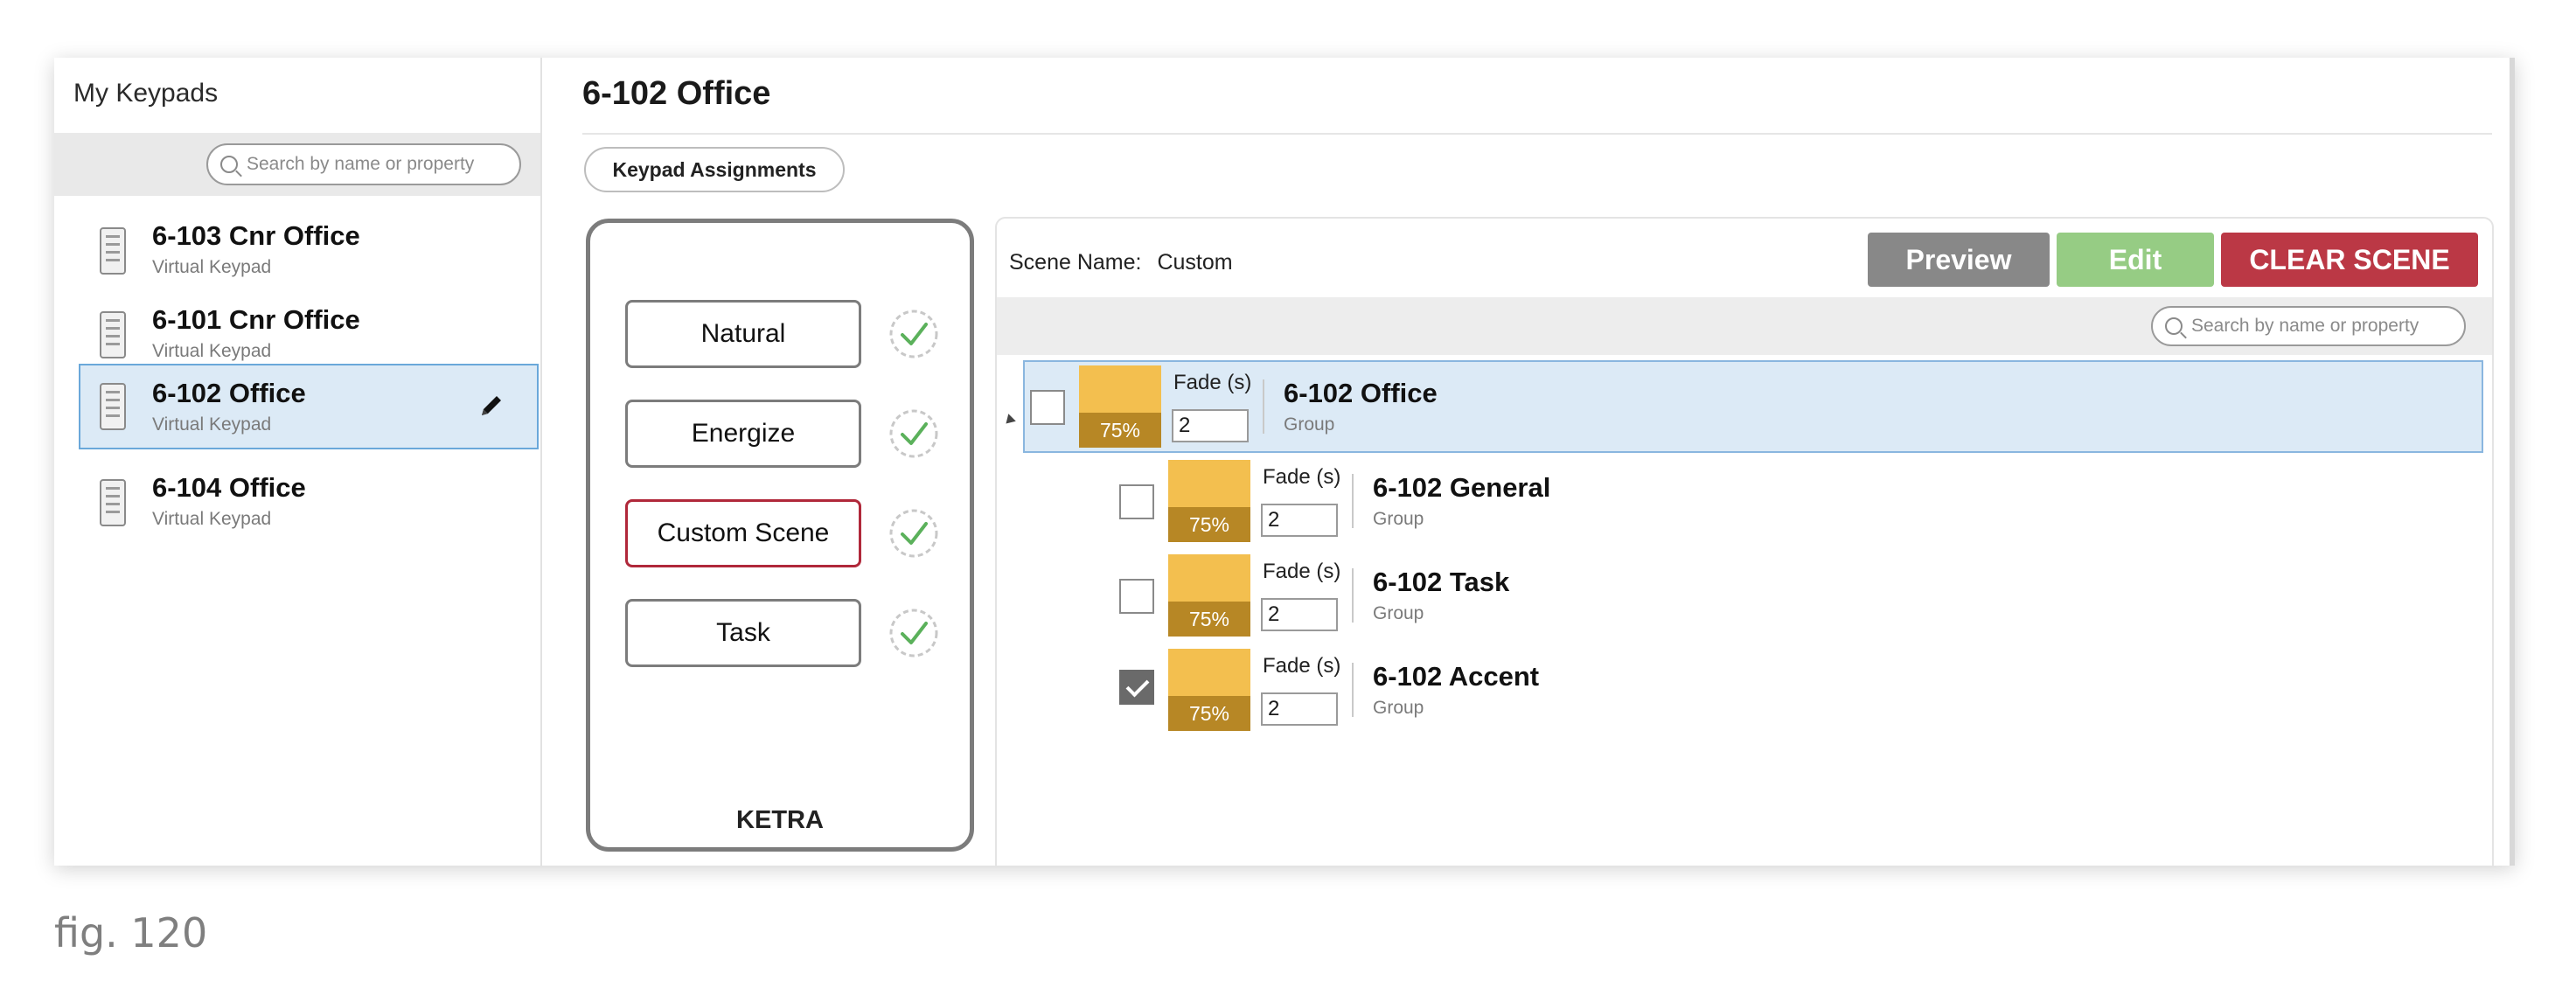 The image size is (2576, 981). Describe the element at coordinates (1075, 263) in the screenshot. I see `scene-name-caption: Scene Name:` at that location.